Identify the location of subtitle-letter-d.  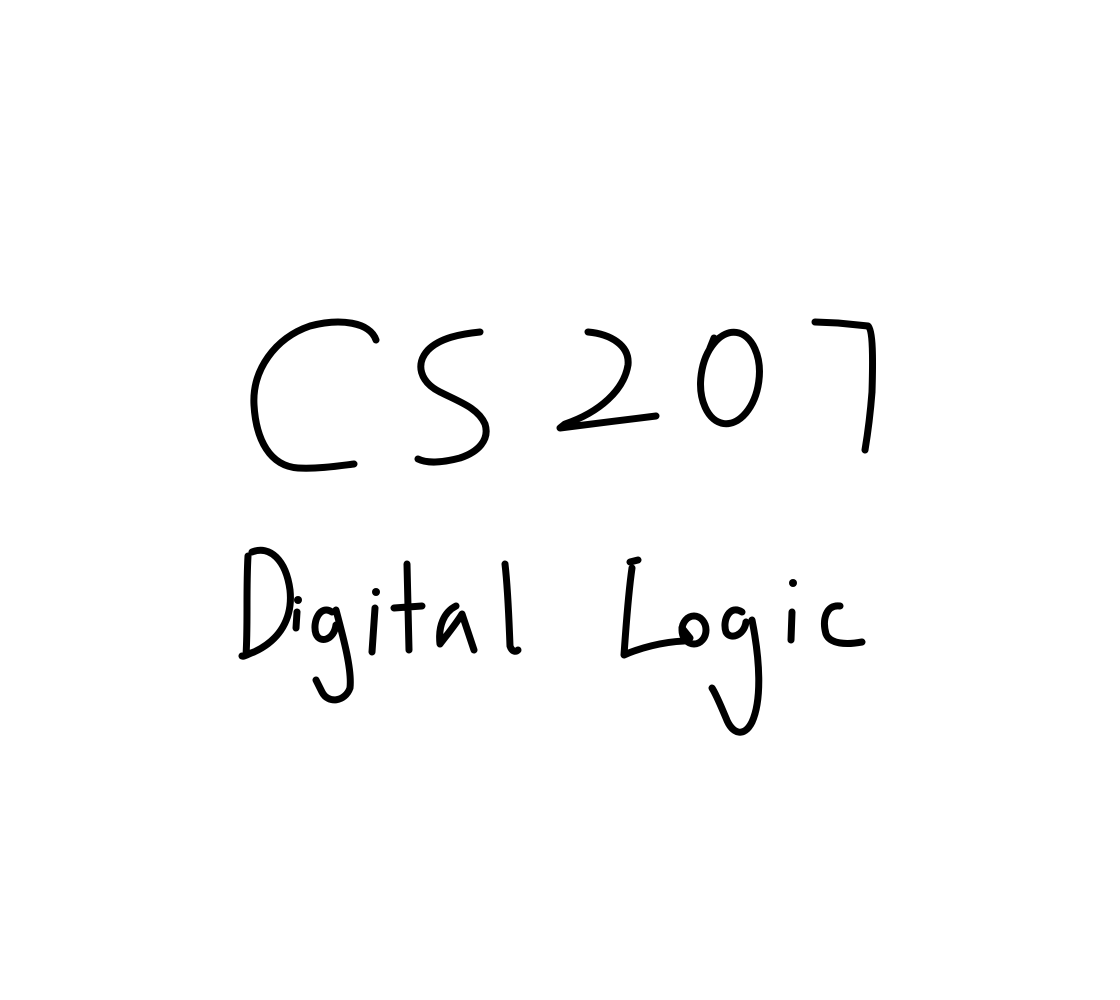
(266, 603).